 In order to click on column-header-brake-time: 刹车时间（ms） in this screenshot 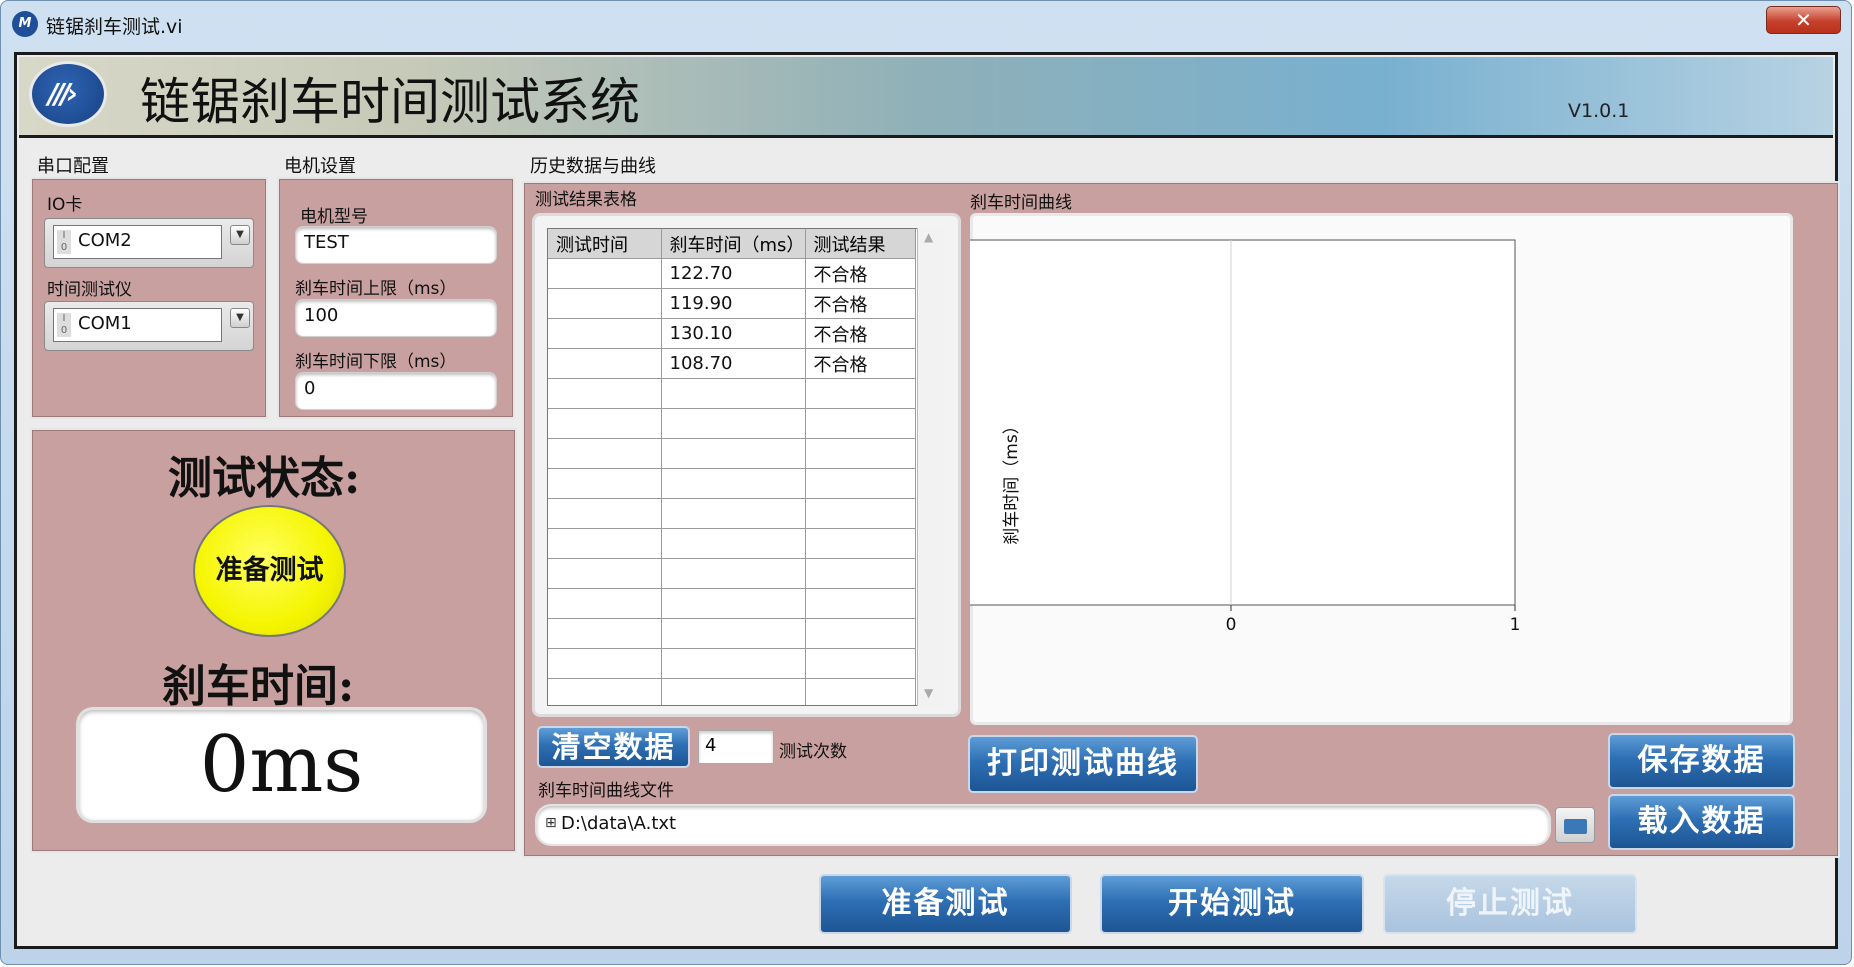, I will do `click(733, 244)`.